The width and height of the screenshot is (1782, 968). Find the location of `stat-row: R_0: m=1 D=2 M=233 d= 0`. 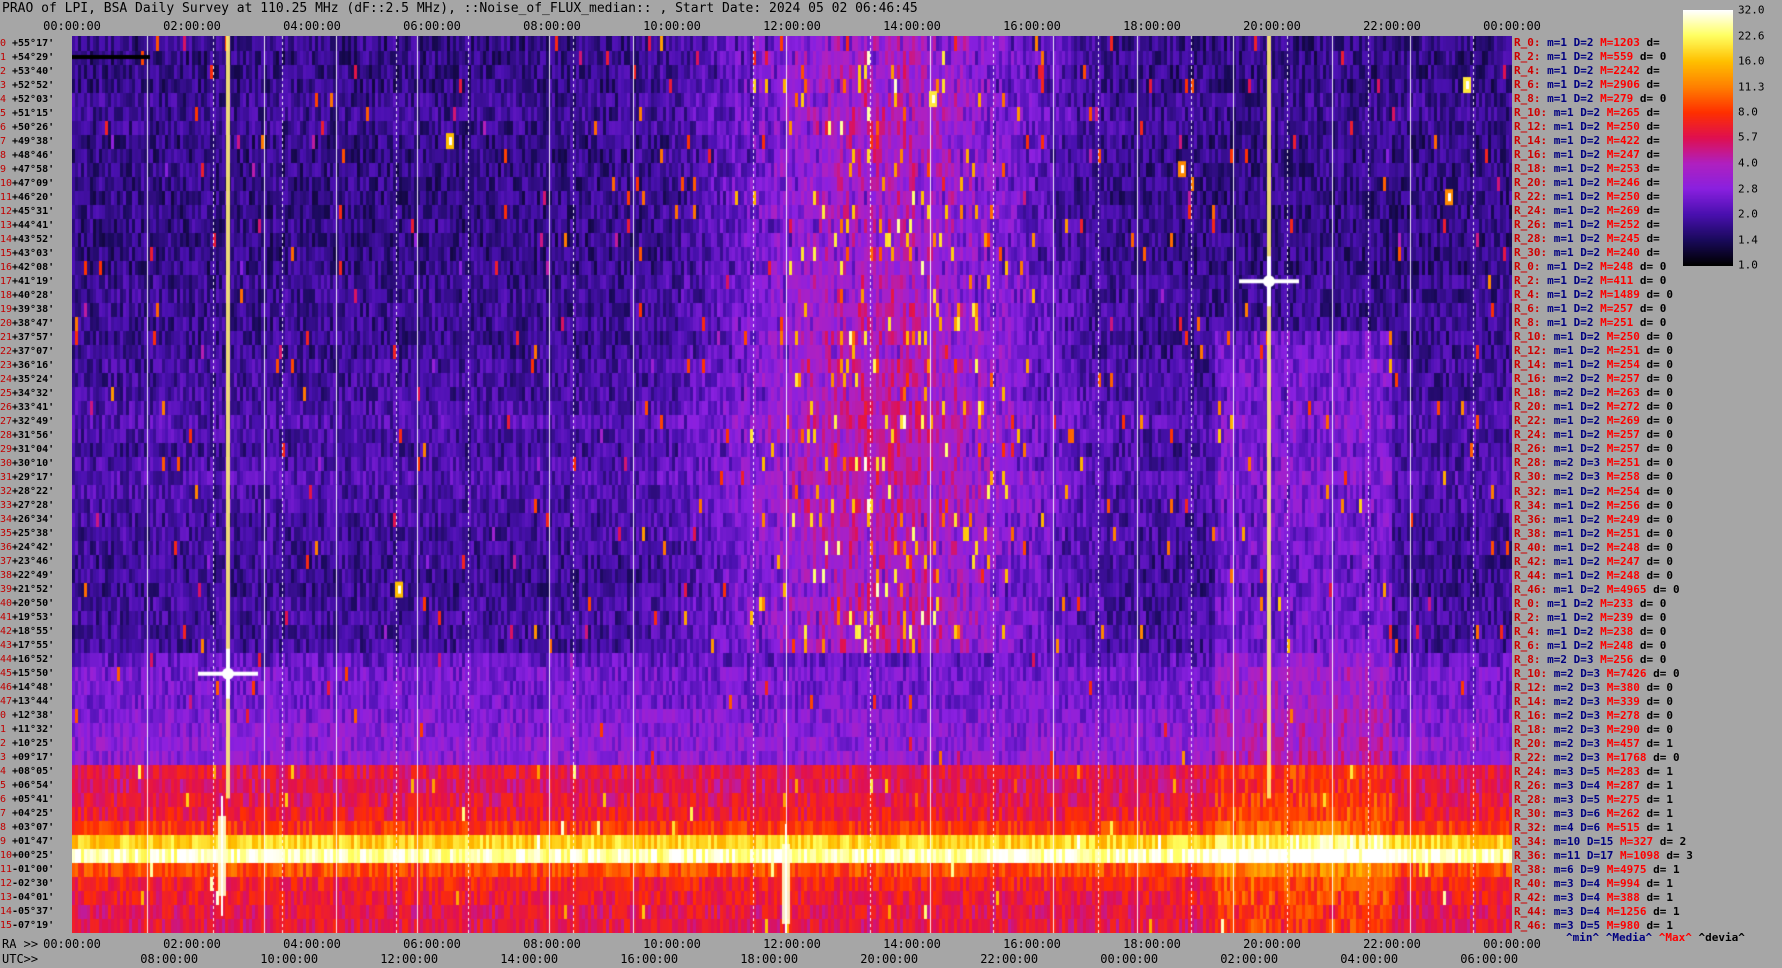

stat-row: R_0: m=1 D=2 M=233 d= 0 is located at coordinates (1590, 603).